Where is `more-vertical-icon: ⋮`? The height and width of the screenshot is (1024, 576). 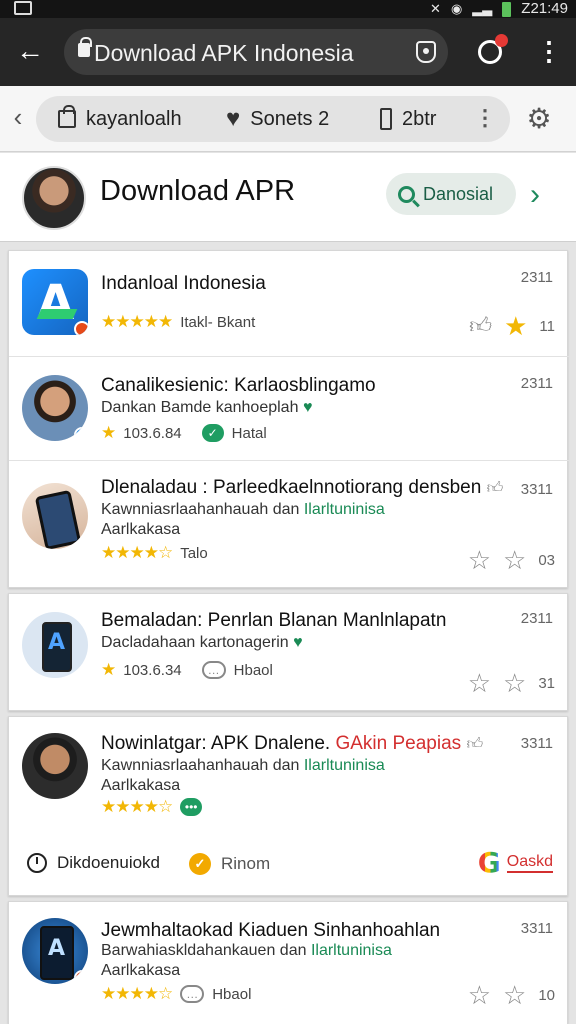 more-vertical-icon: ⋮ is located at coordinates (485, 119).